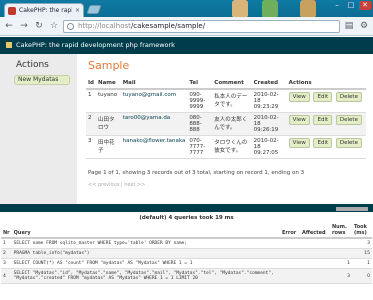 Image resolution: width=373 pixels, height=300 pixels. I want to click on back-icon: ←, so click(9, 26).